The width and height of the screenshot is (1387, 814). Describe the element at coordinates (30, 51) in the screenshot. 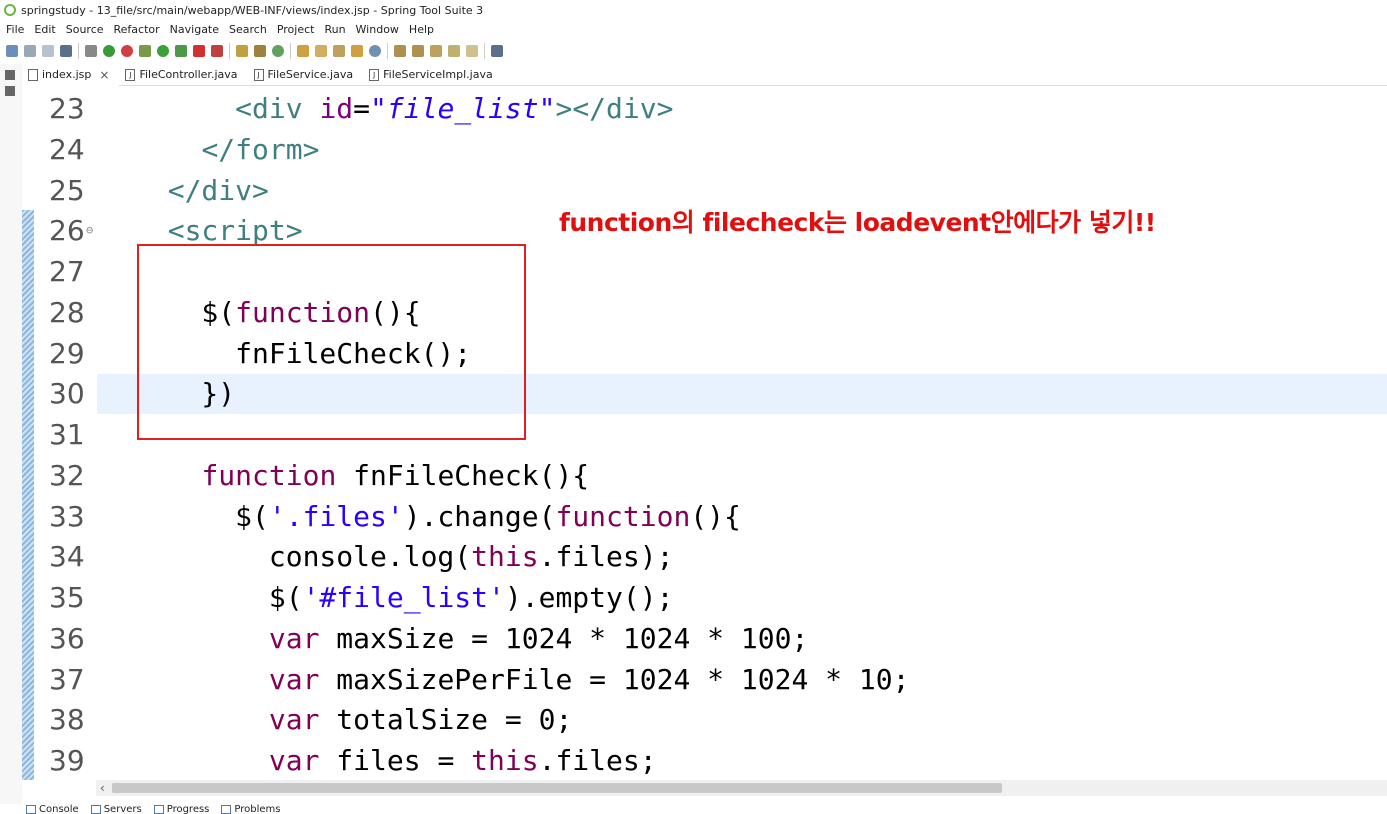

I see `save-icon` at that location.